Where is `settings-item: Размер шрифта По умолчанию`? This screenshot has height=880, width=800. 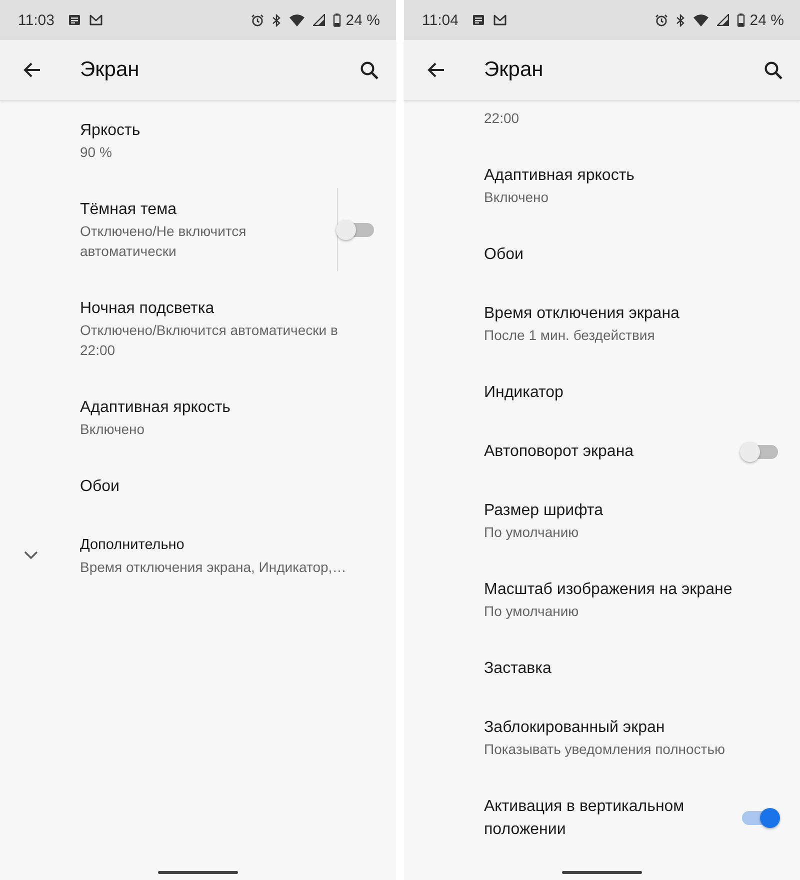
settings-item: Размер шрифта По умолчанию is located at coordinates (602, 520).